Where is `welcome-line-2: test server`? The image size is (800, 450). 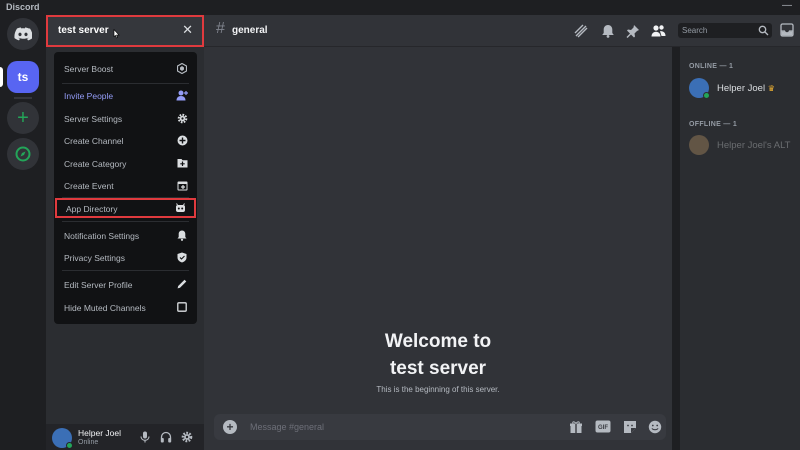 welcome-line-2: test server is located at coordinates (438, 368).